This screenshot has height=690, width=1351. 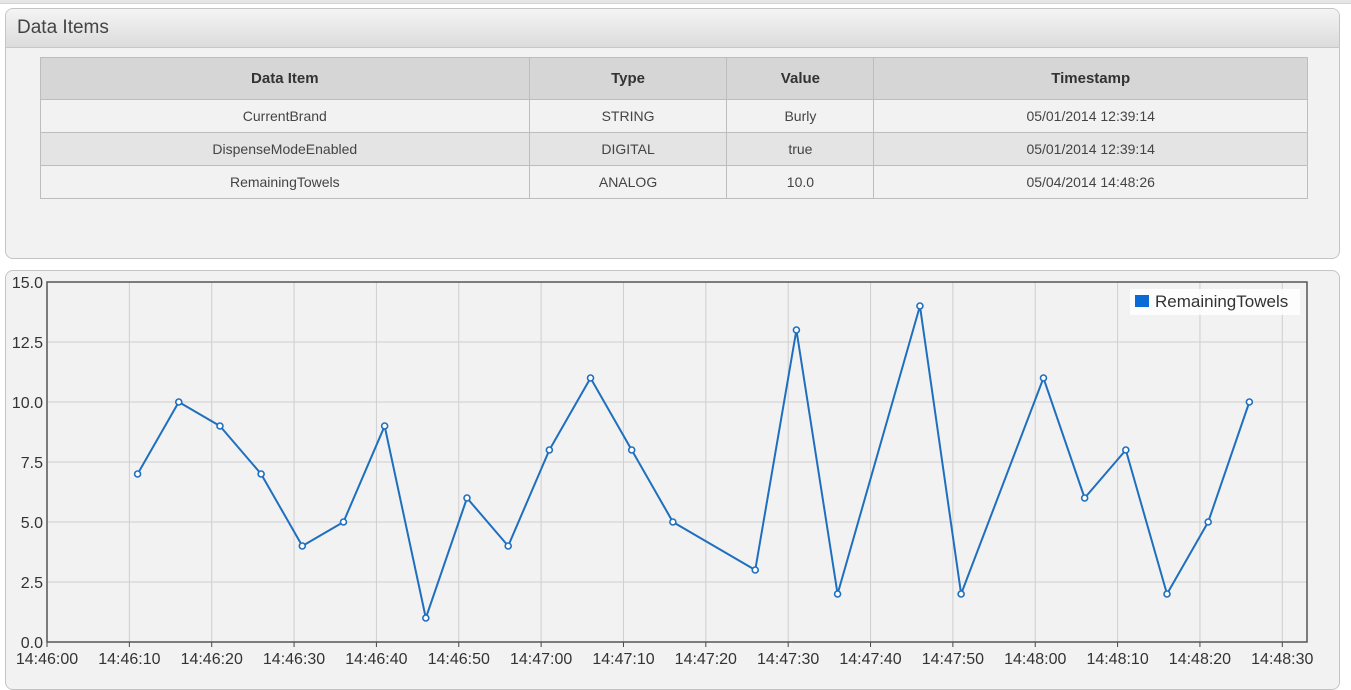 I want to click on x-tick-label: 14:47:50, so click(x=953, y=659).